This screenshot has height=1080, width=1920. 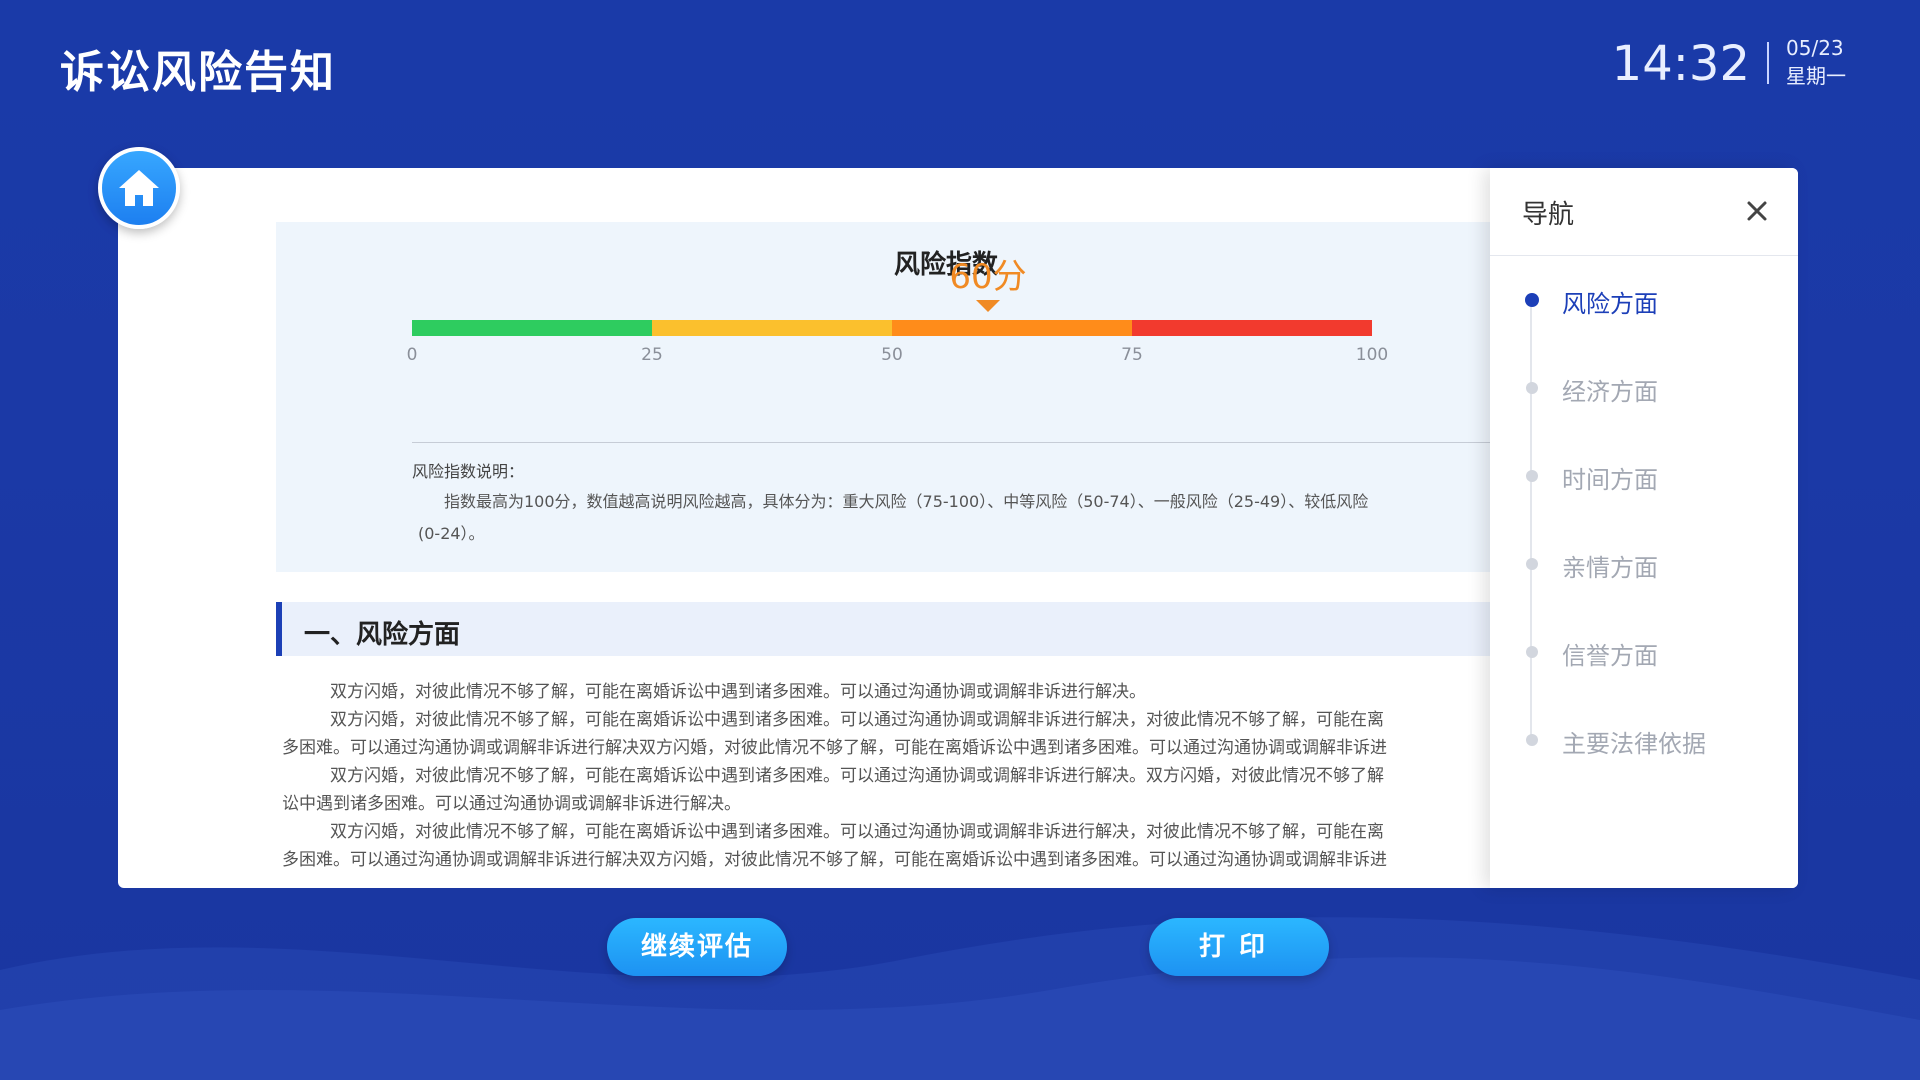 I want to click on clock-time: 14:32, so click(x=1680, y=64).